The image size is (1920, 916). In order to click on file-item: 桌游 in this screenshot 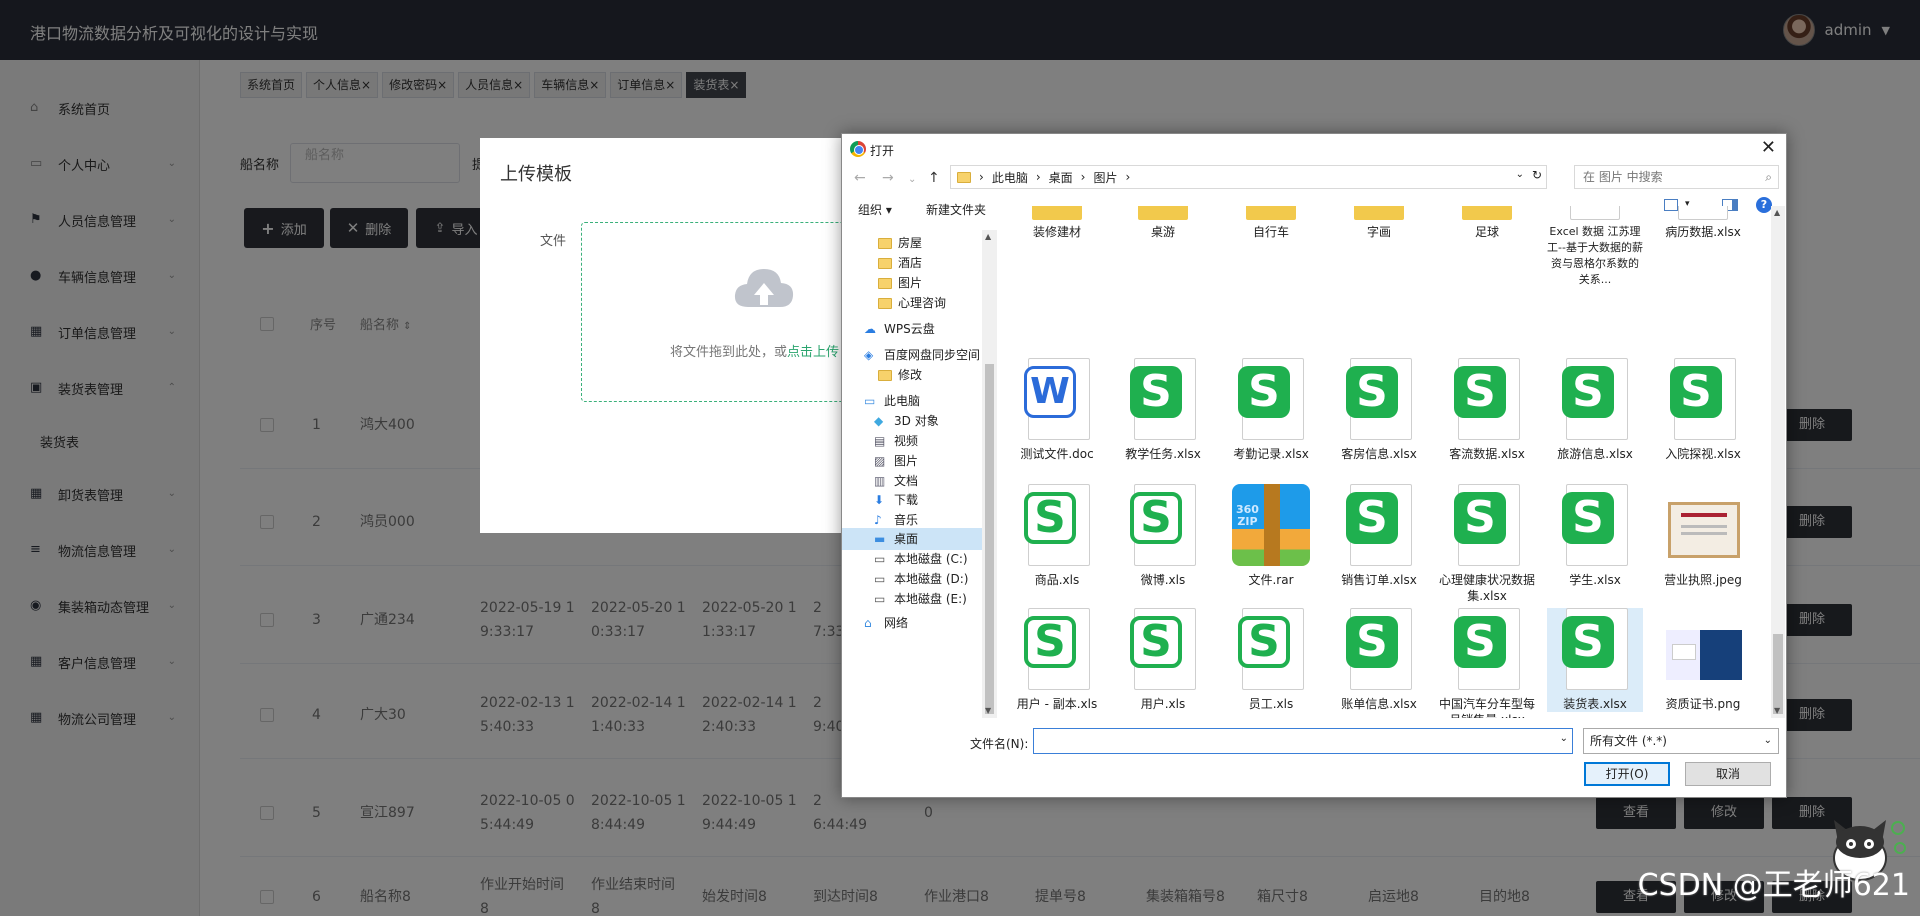, I will do `click(1163, 223)`.